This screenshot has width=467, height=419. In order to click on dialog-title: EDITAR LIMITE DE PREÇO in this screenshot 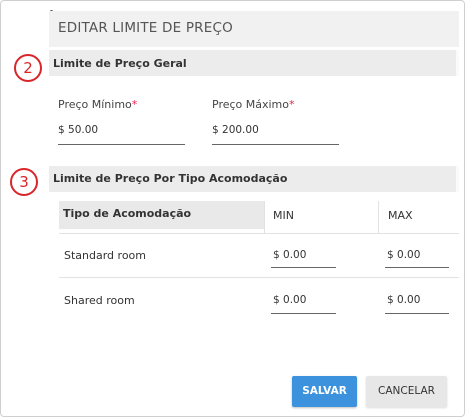, I will do `click(145, 28)`.